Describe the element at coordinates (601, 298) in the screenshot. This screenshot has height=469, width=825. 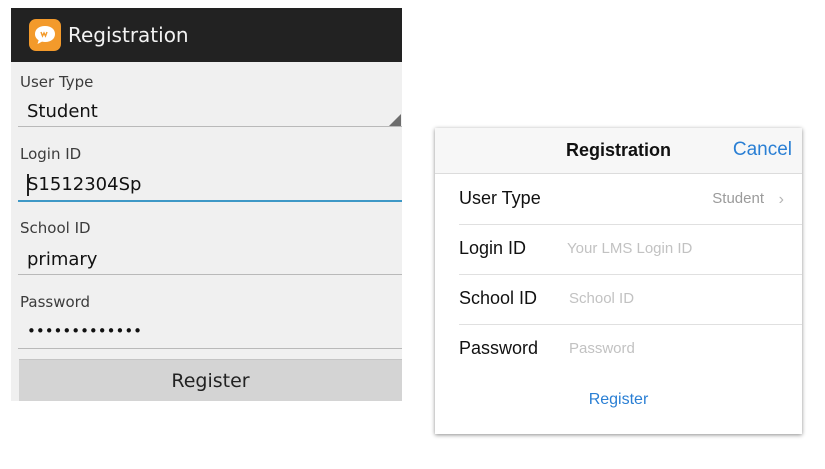
I see `school-id-input: School ID` at that location.